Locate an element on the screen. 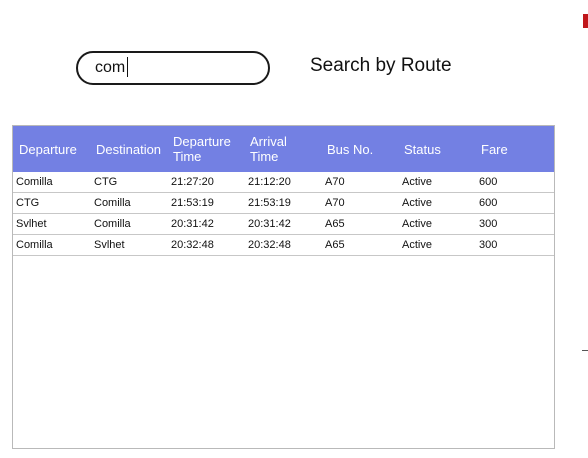 The image size is (588, 458). cell-destination: CTG is located at coordinates (106, 182).